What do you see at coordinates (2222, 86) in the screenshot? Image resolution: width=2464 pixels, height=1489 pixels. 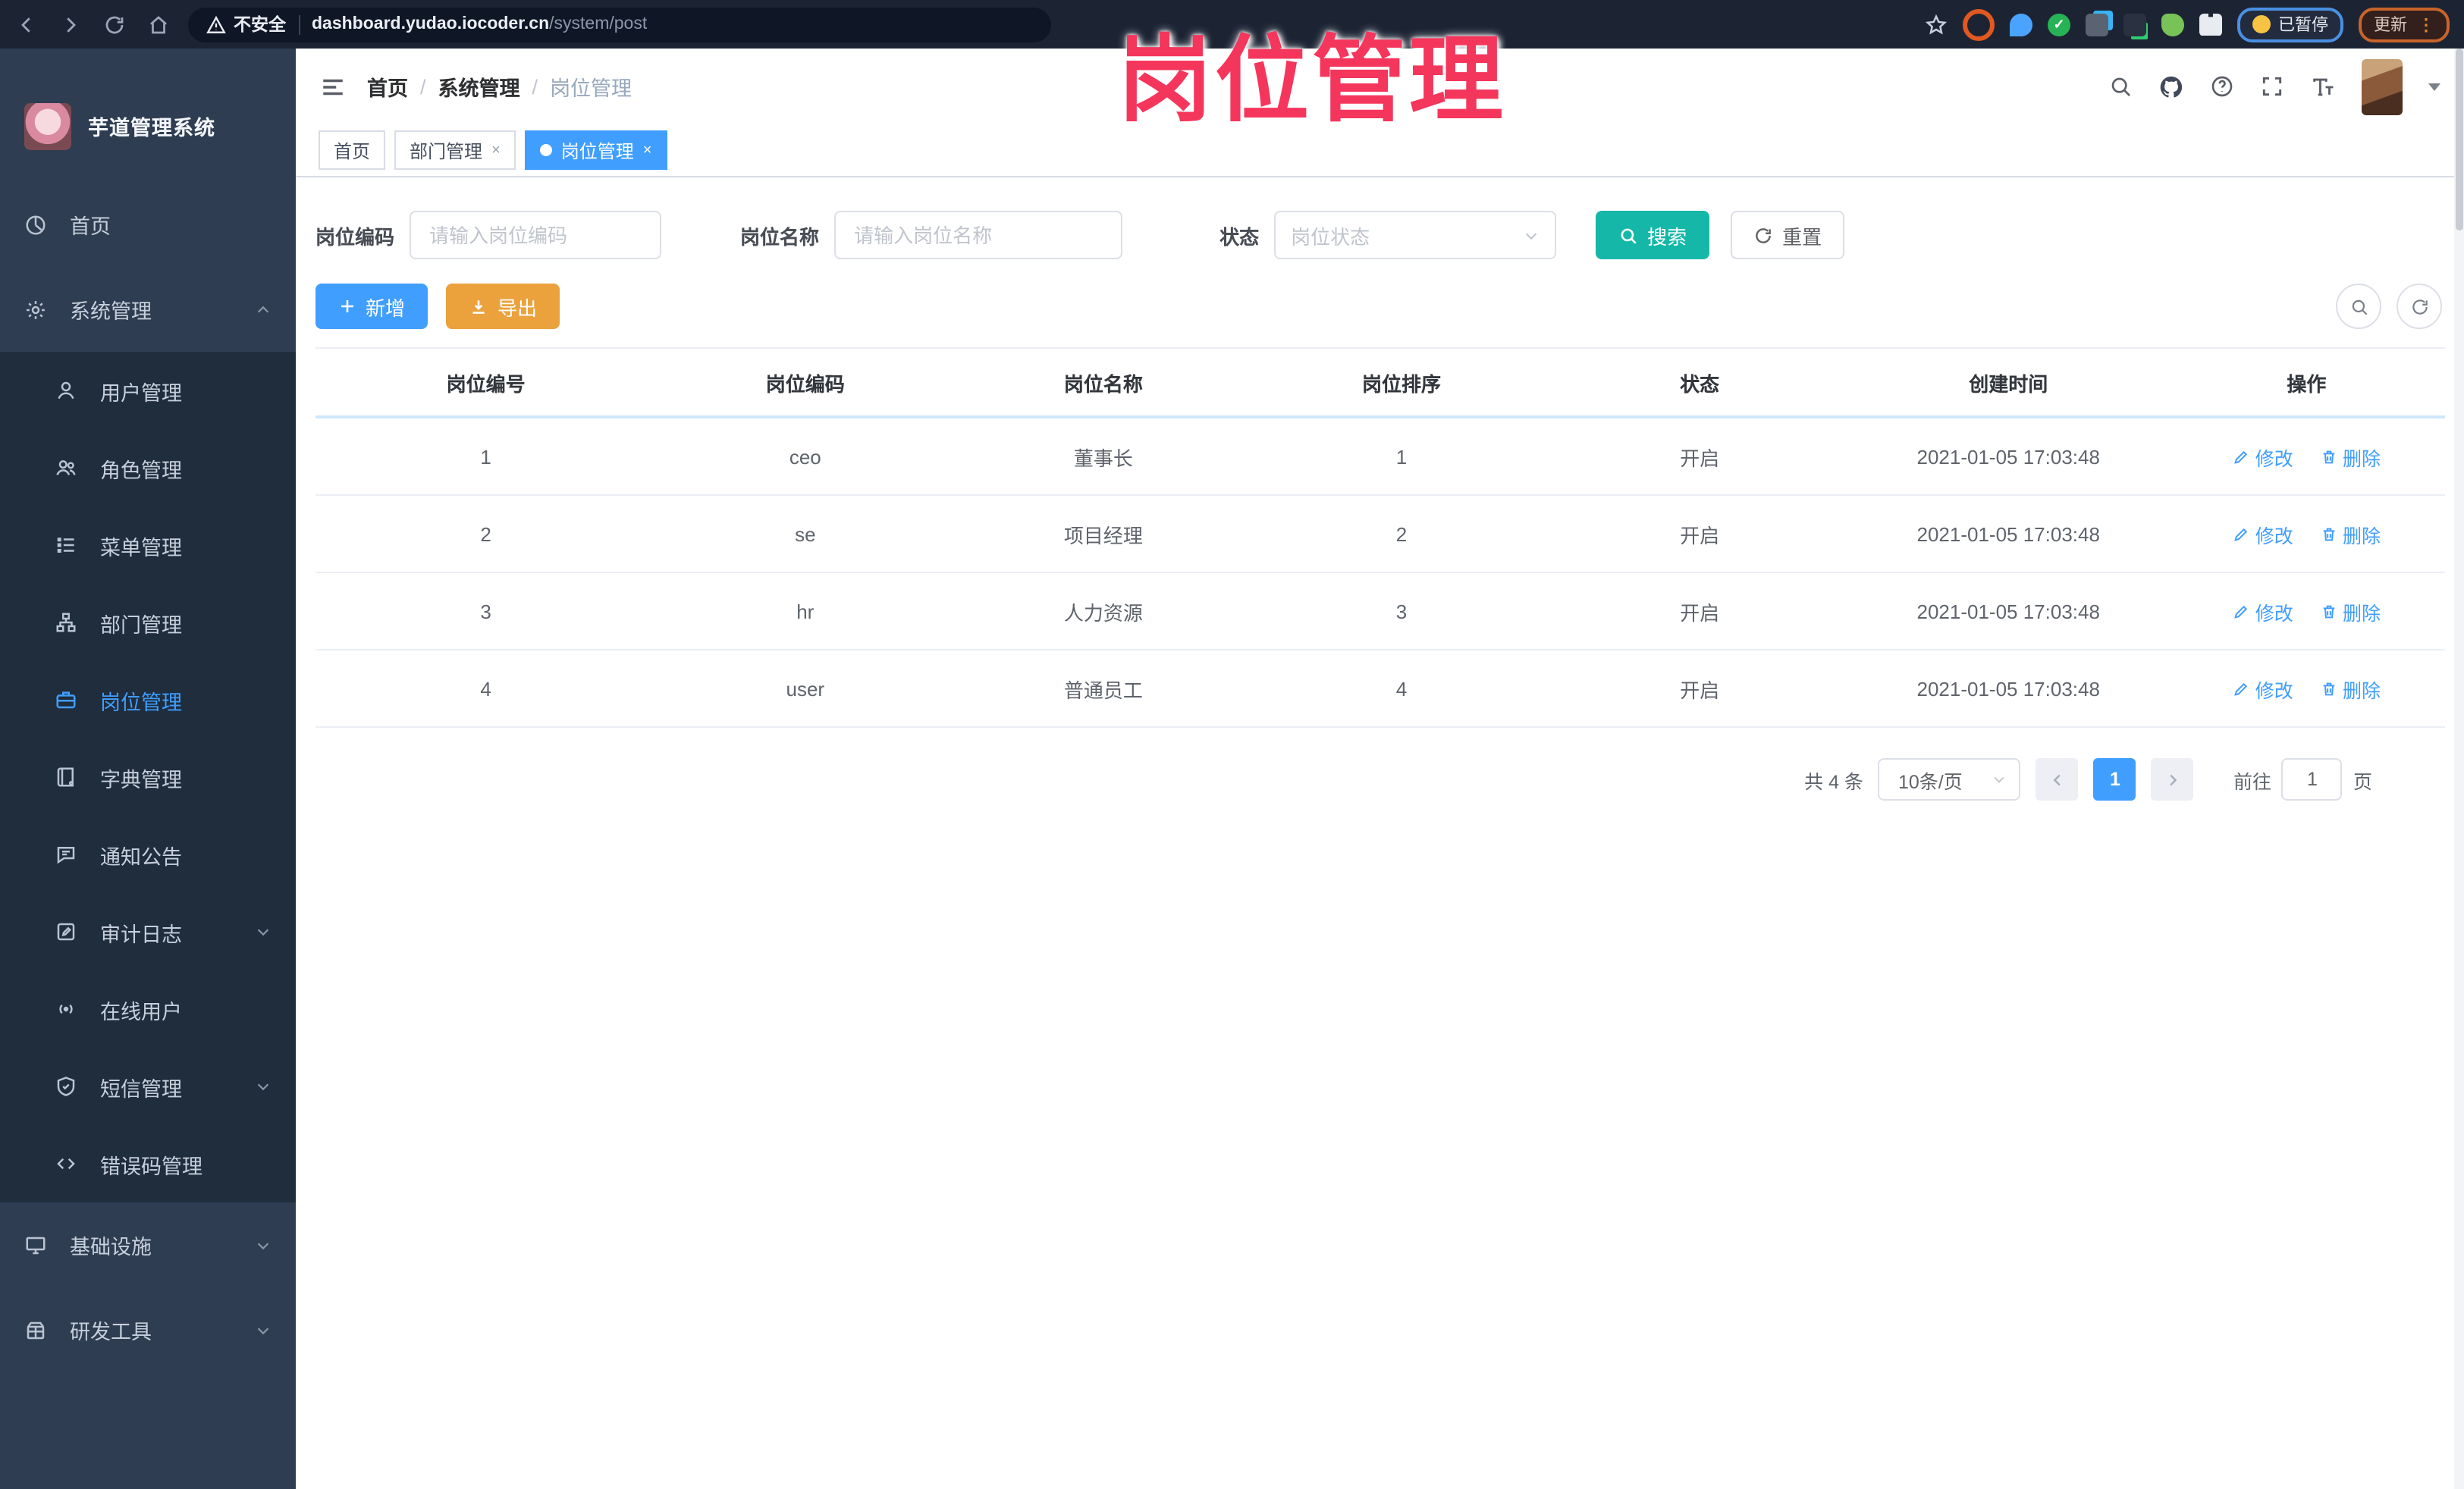 I see `help-icon` at bounding box center [2222, 86].